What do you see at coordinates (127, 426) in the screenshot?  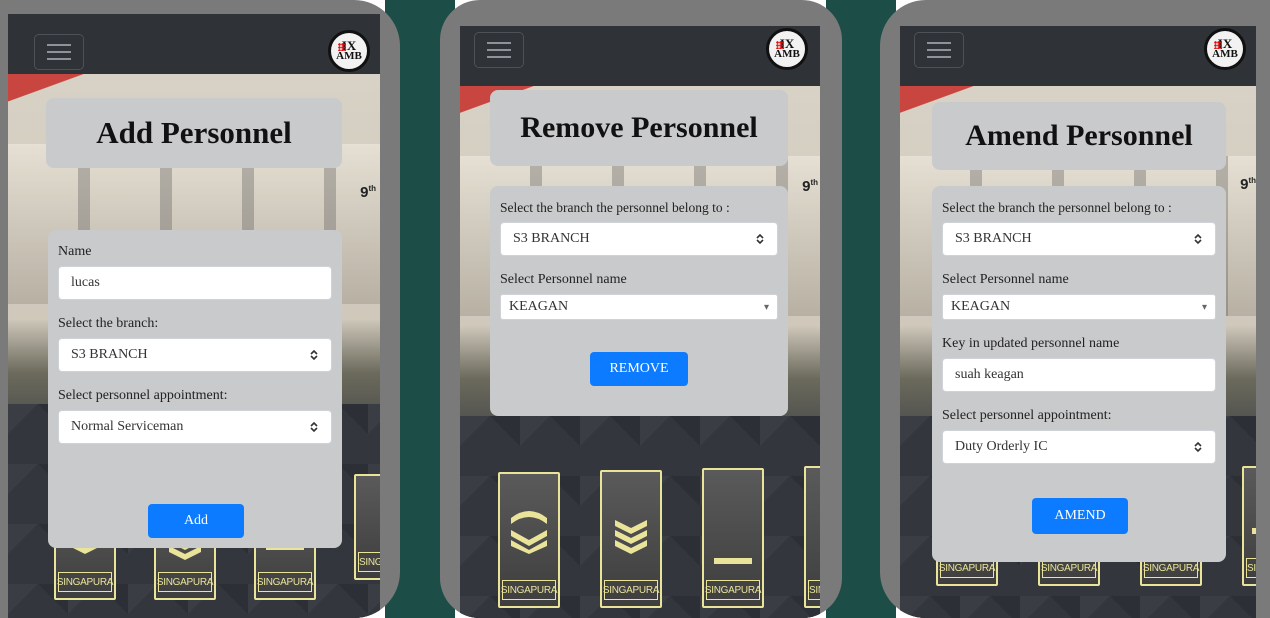 I see `appointment-select-value: Normal Serviceman` at bounding box center [127, 426].